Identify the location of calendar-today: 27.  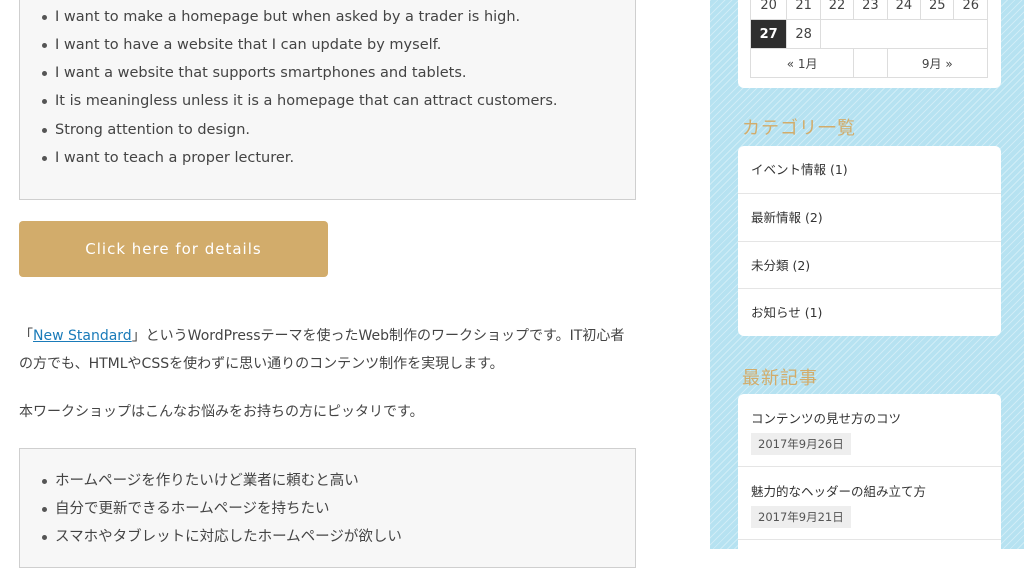
(768, 34).